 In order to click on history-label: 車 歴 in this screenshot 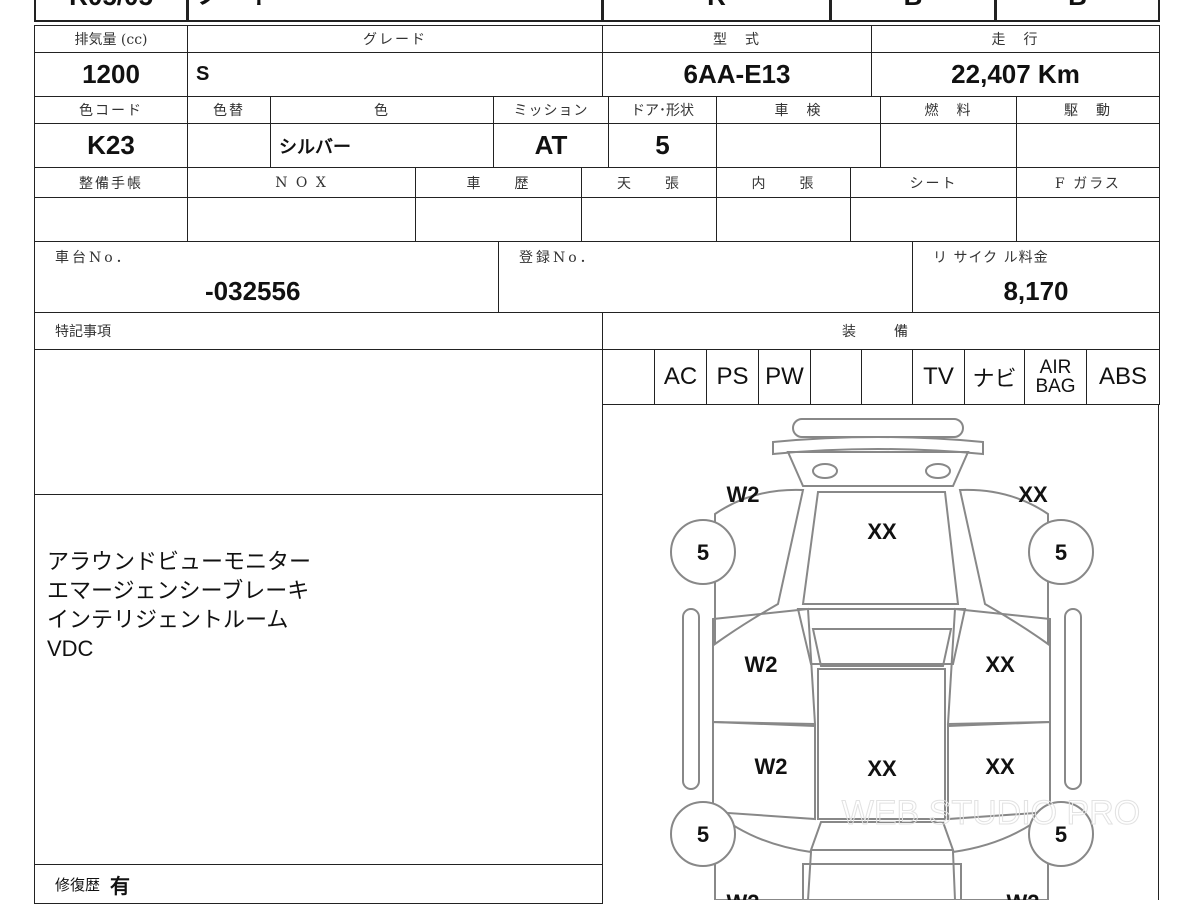, I will do `click(498, 182)`.